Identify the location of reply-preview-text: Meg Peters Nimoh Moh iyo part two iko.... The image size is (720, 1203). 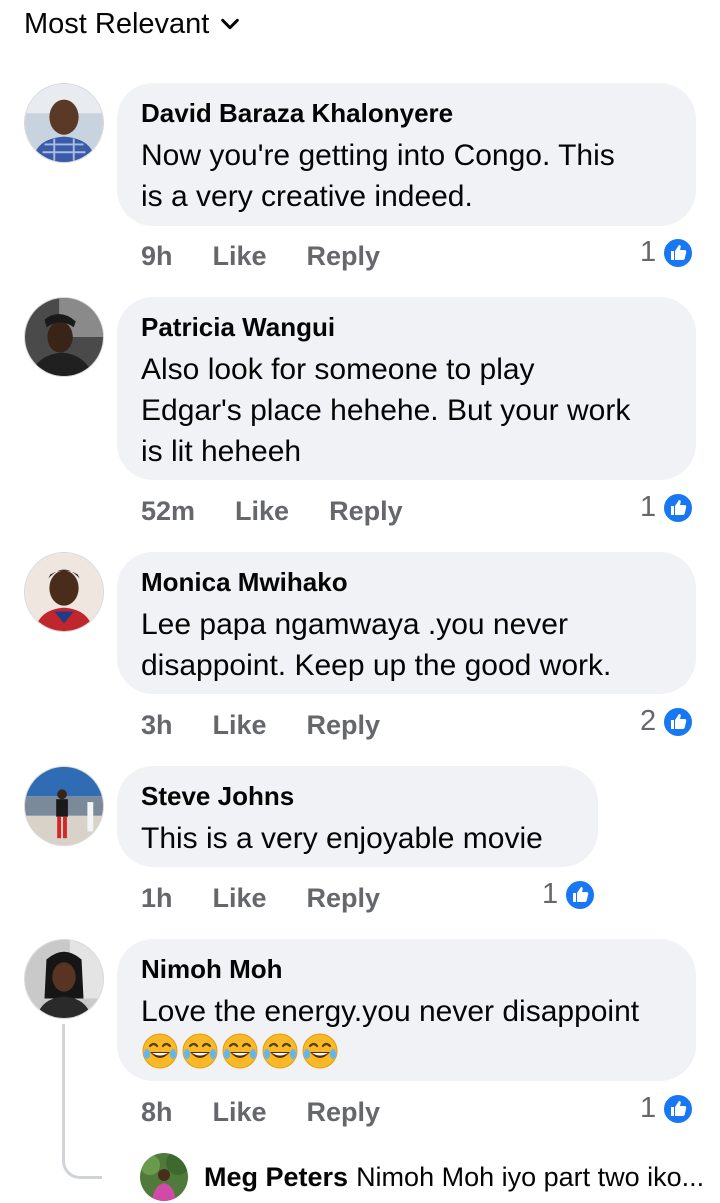
(454, 1177).